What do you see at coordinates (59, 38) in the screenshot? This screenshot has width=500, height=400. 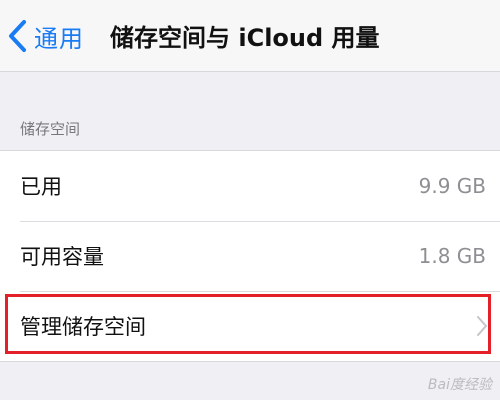 I see `back-button-label: 通用` at bounding box center [59, 38].